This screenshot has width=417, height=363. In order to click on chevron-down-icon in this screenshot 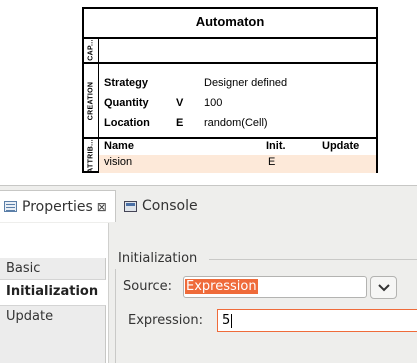, I will do `click(384, 288)`.